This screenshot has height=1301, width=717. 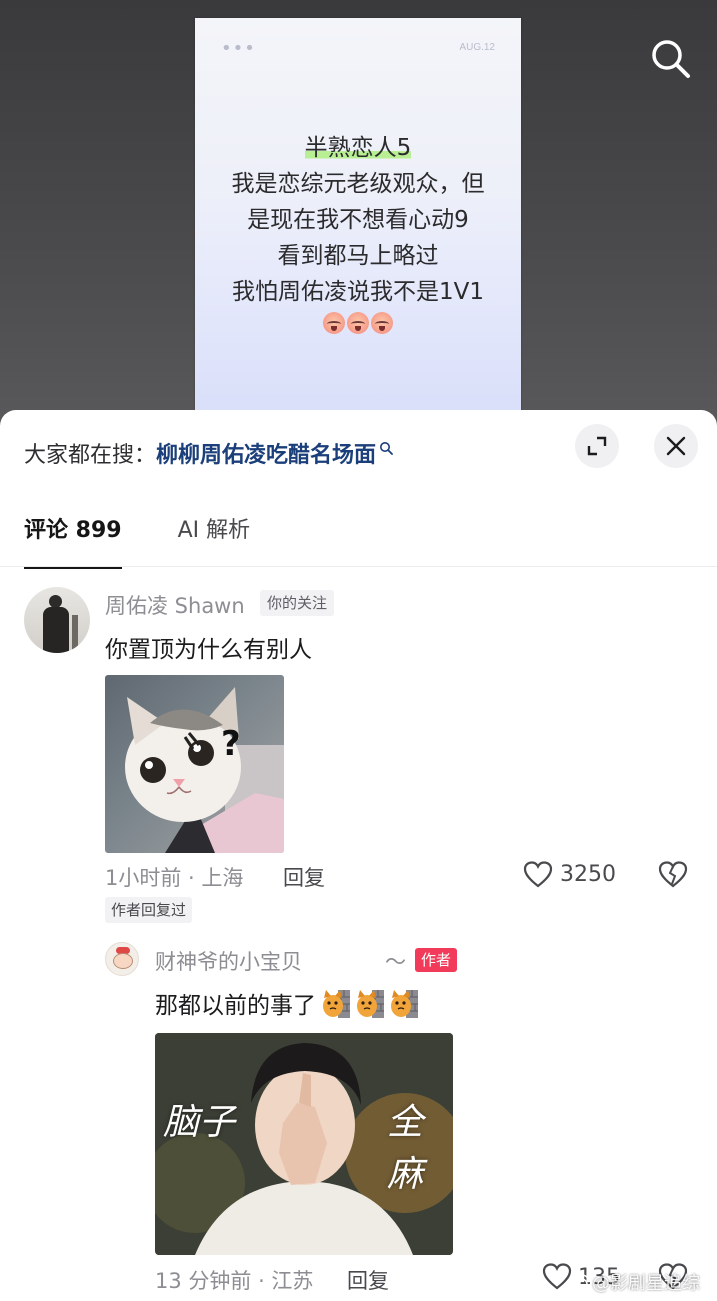 What do you see at coordinates (208, 650) in the screenshot?
I see `comment-text: 你置顶为什么有别人` at bounding box center [208, 650].